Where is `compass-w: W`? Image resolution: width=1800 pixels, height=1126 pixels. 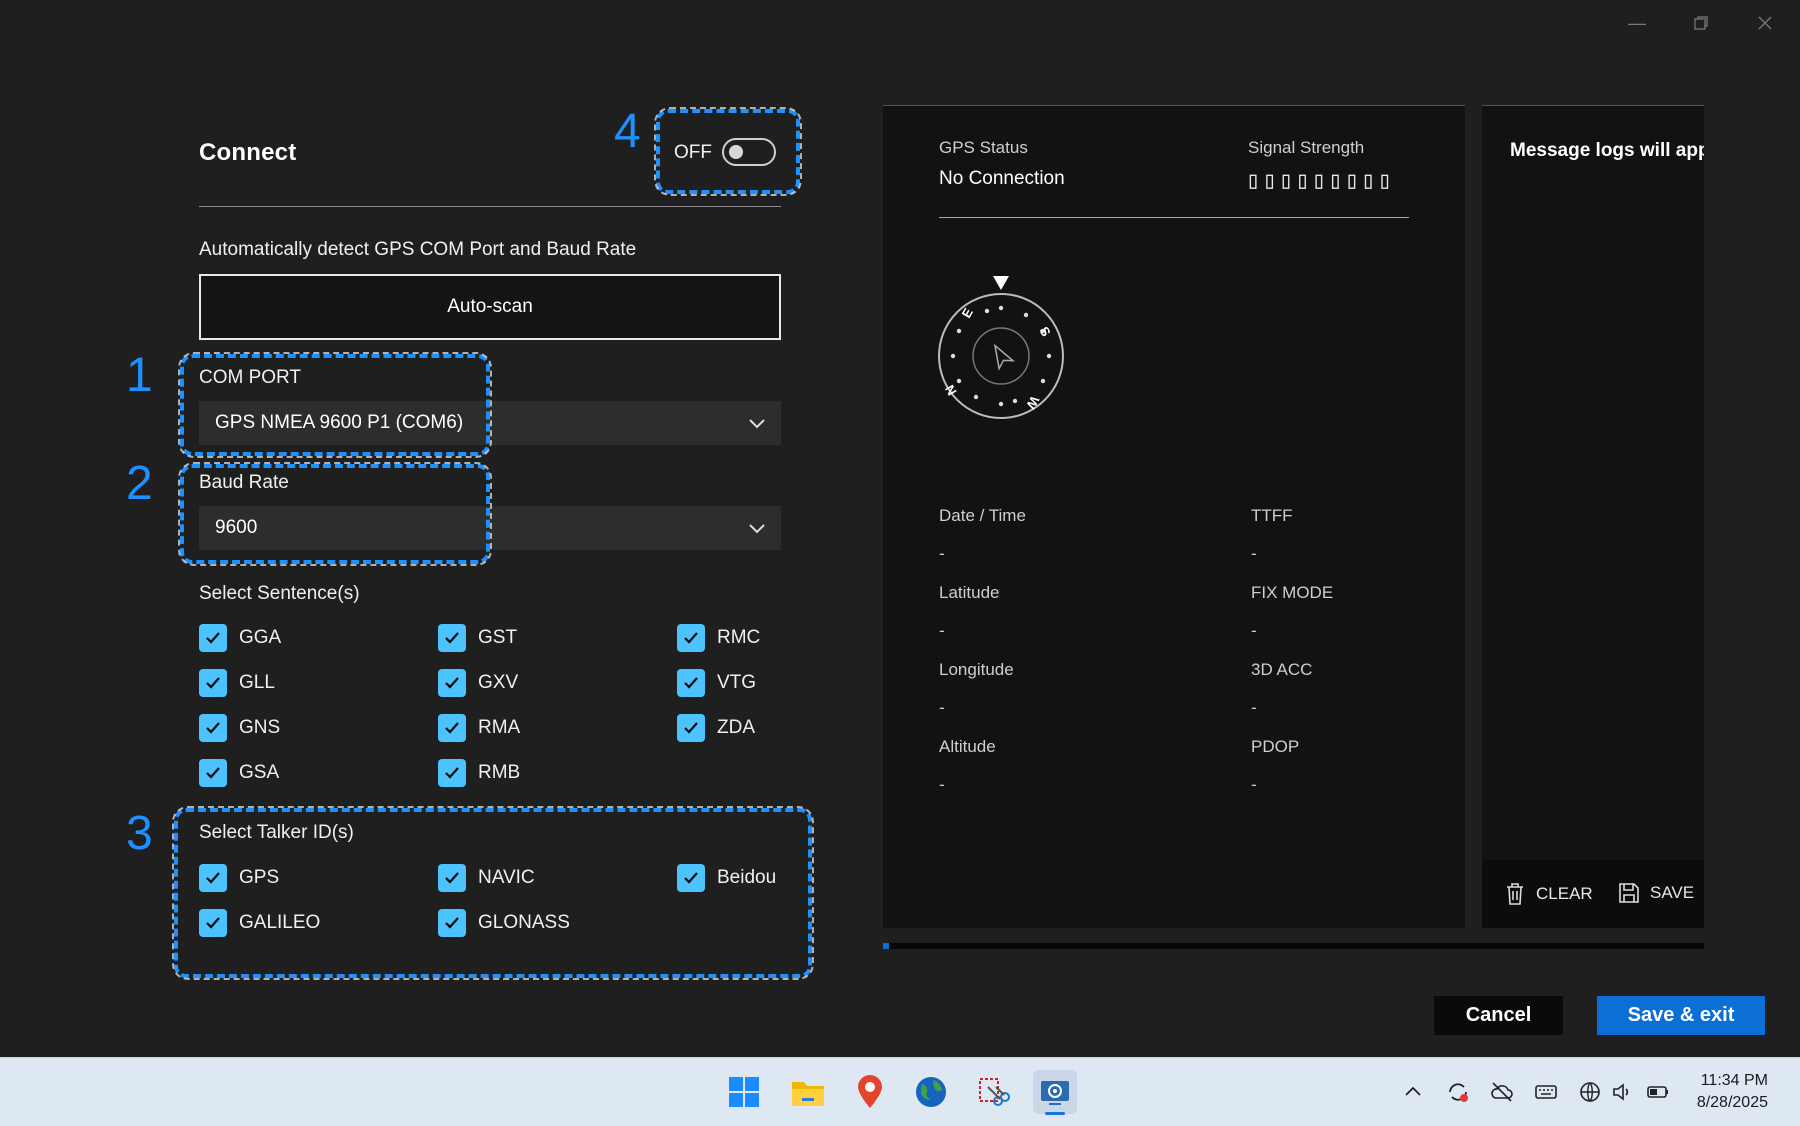 compass-w: W is located at coordinates (1032, 403).